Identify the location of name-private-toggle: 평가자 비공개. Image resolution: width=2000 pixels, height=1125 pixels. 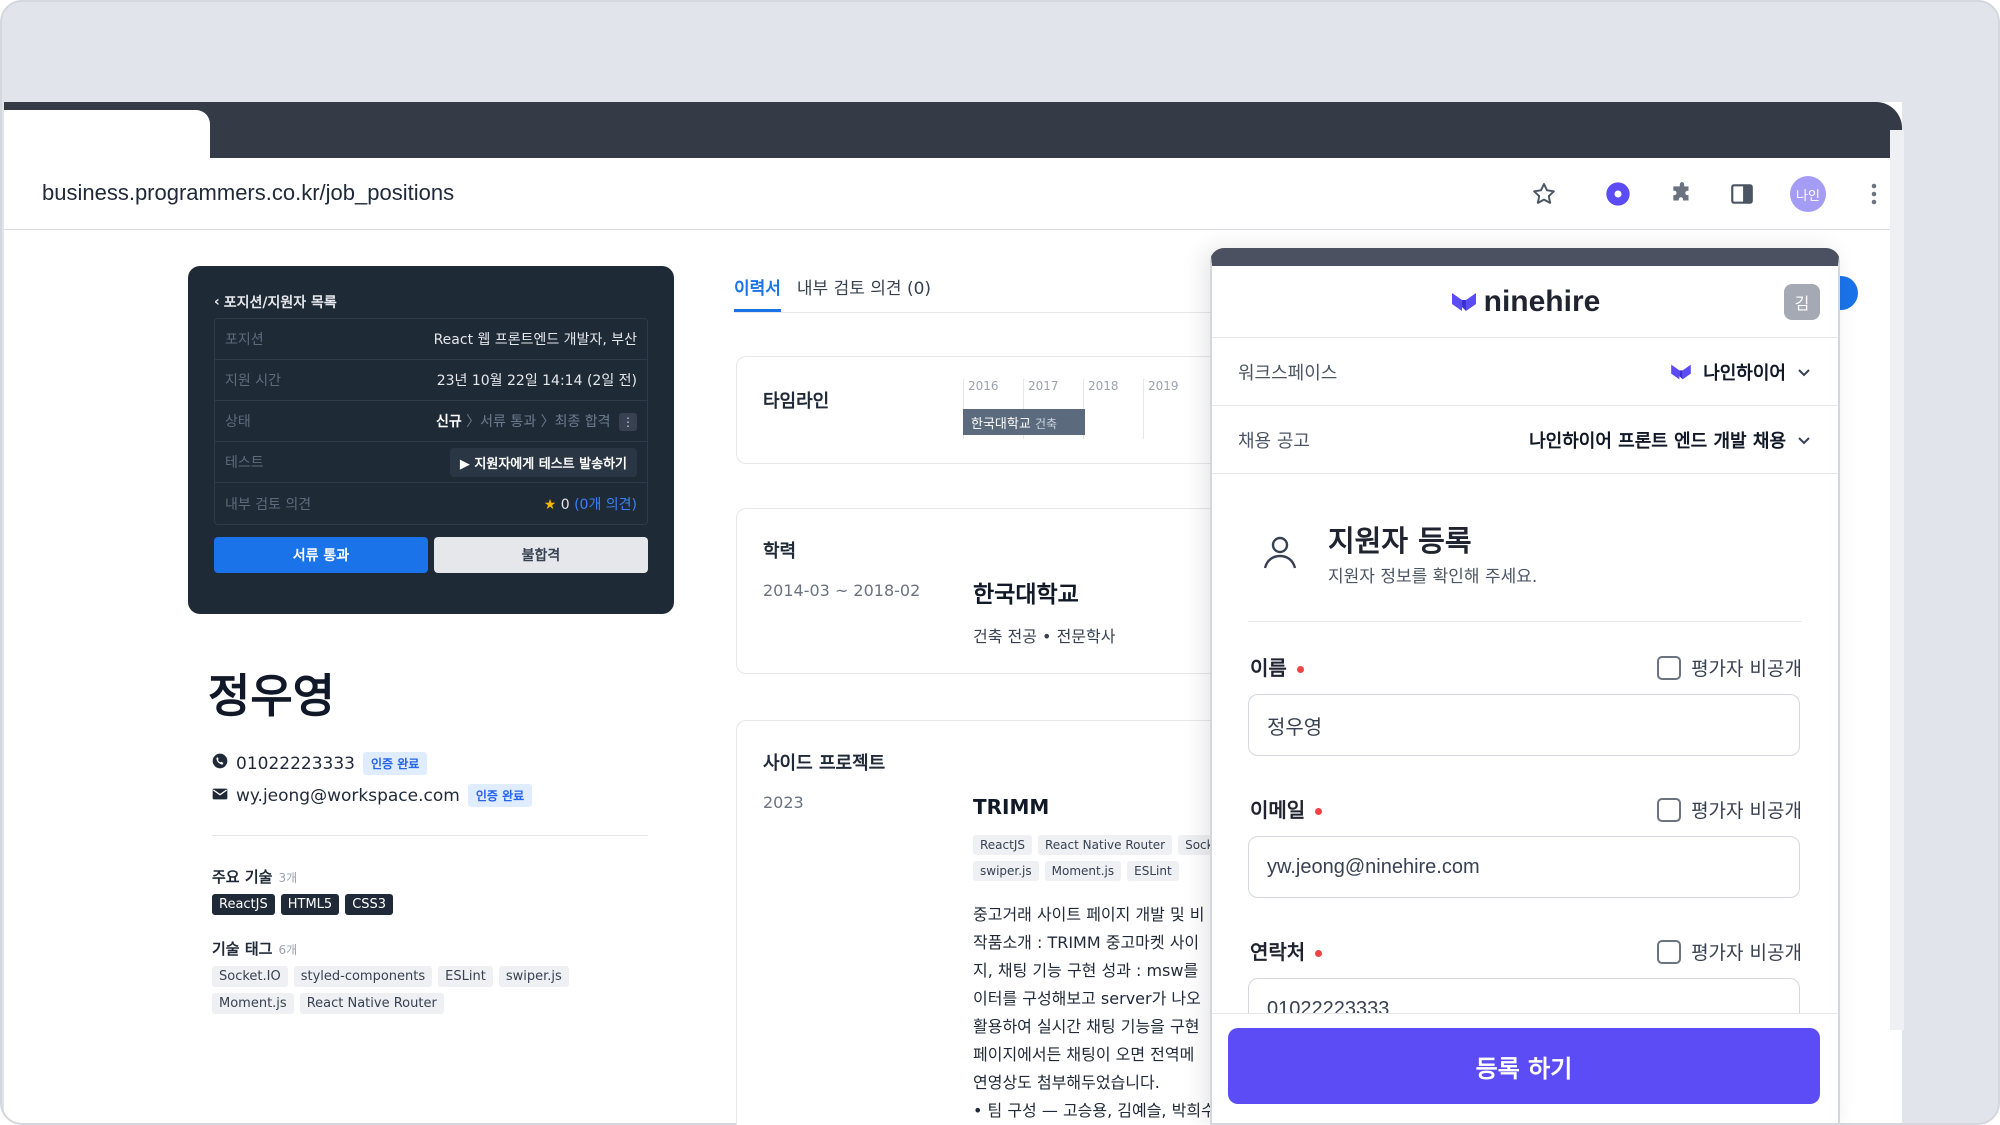
(1729, 667).